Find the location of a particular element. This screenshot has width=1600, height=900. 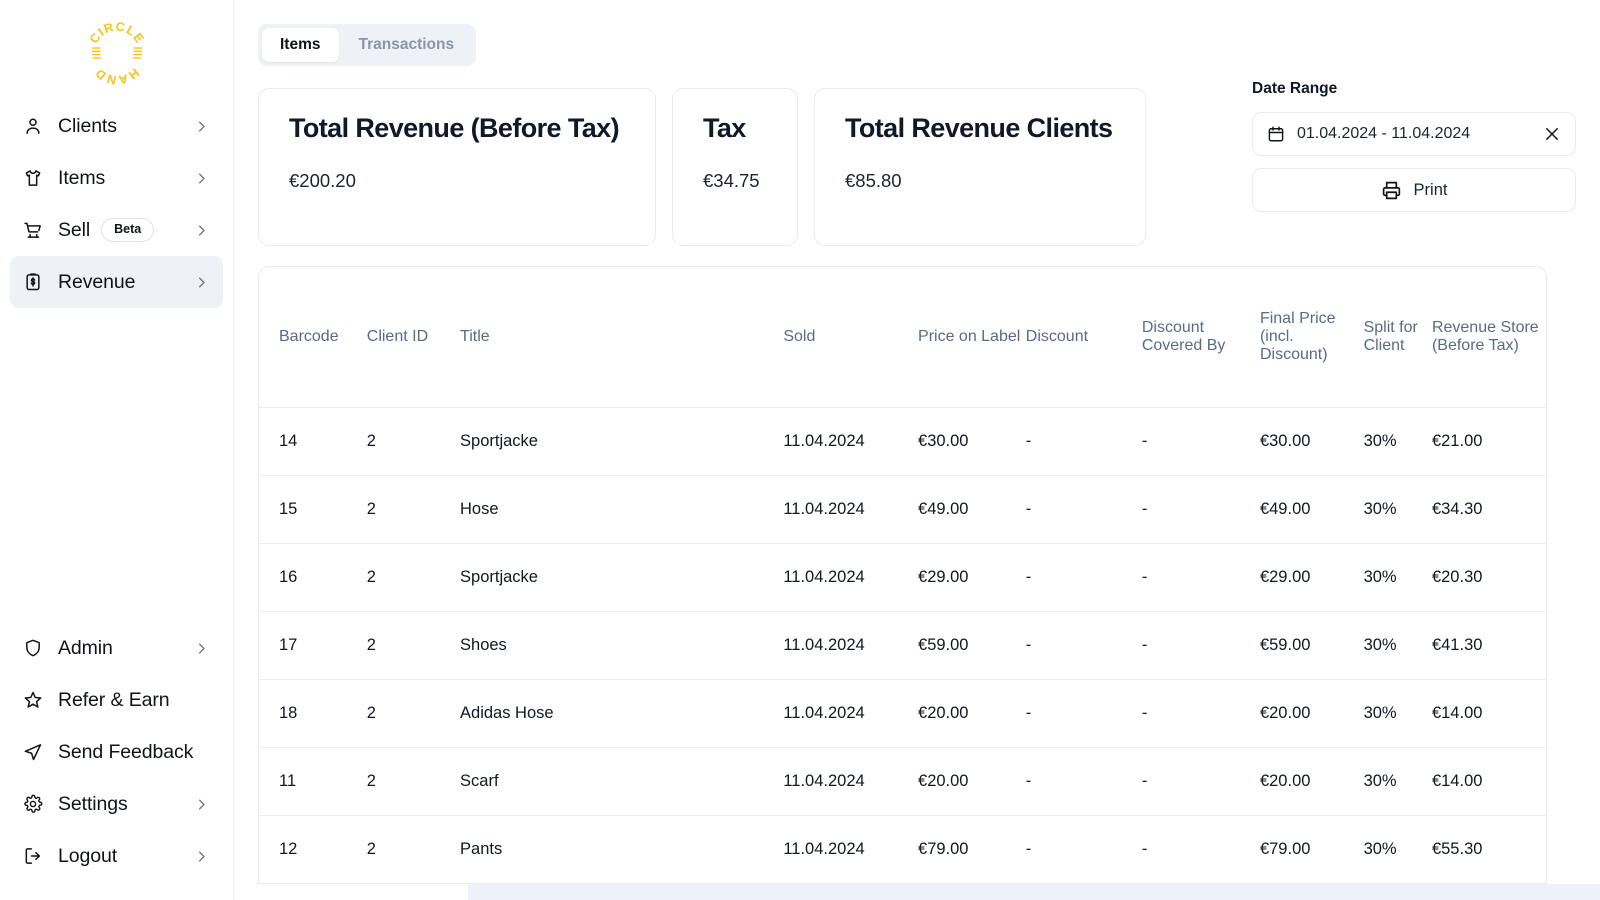

sidebar-item-clients: Clients is located at coordinates (116, 126).